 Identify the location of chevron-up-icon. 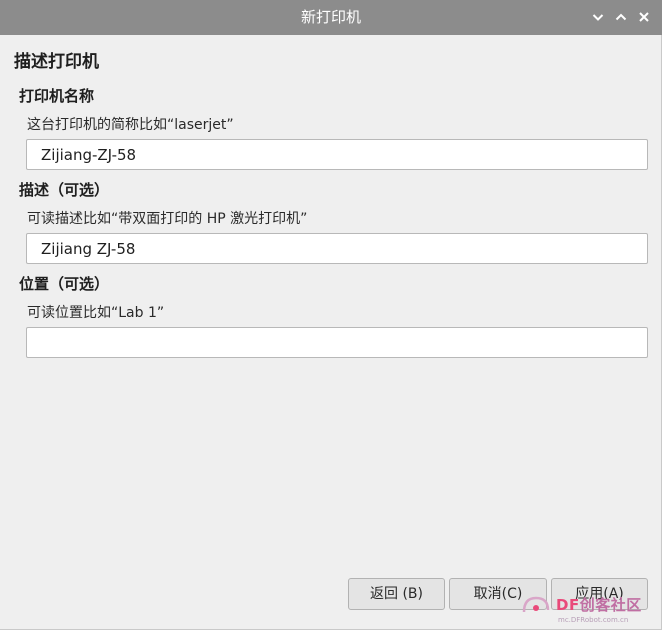
(621, 17).